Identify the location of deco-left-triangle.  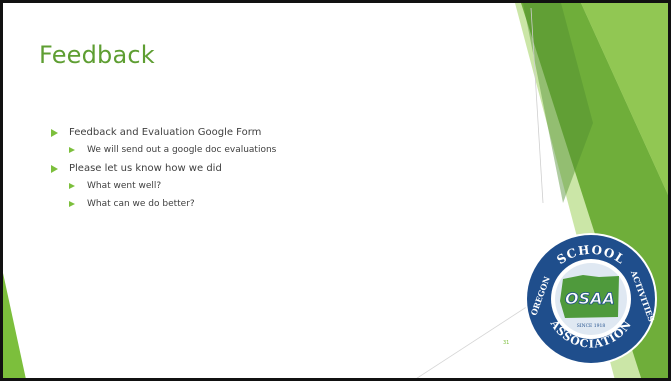
(14, 325).